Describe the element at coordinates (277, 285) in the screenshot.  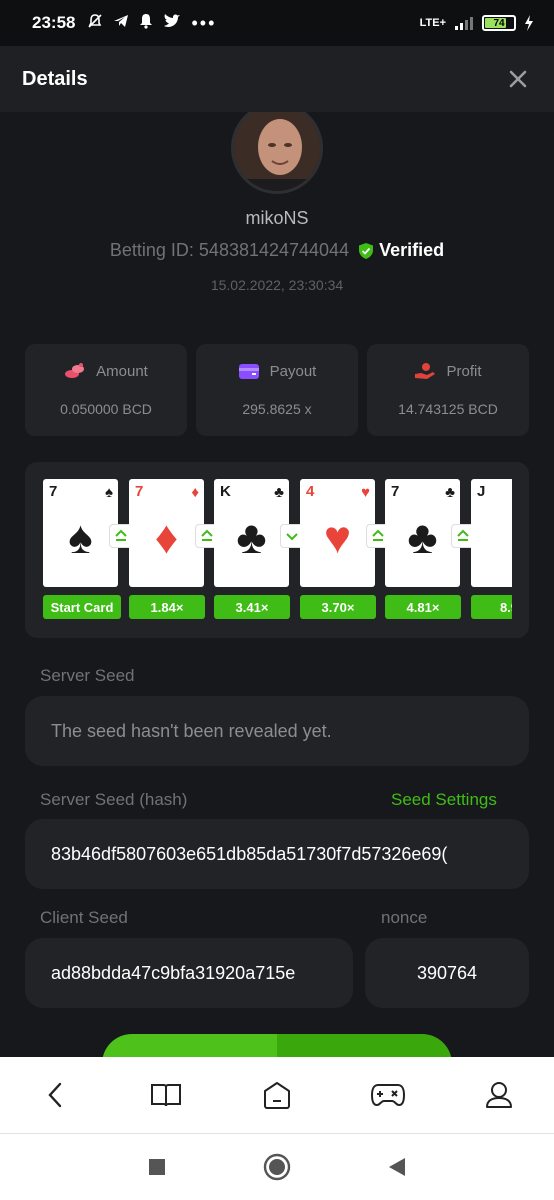
I see `bet-timestamp: 15.02.2022, 23:30:34` at that location.